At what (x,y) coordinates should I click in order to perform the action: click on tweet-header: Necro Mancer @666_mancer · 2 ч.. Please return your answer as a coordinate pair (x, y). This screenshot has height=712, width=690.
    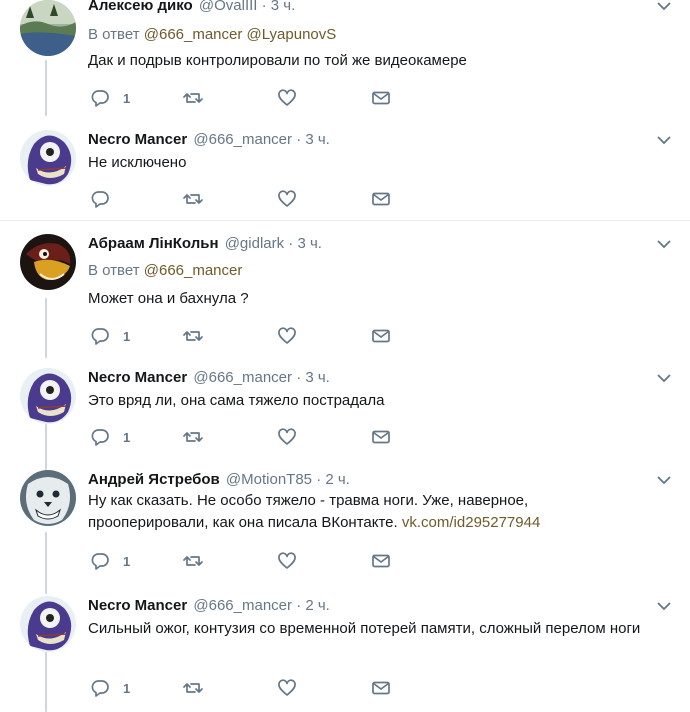
    Looking at the image, I should click on (209, 606).